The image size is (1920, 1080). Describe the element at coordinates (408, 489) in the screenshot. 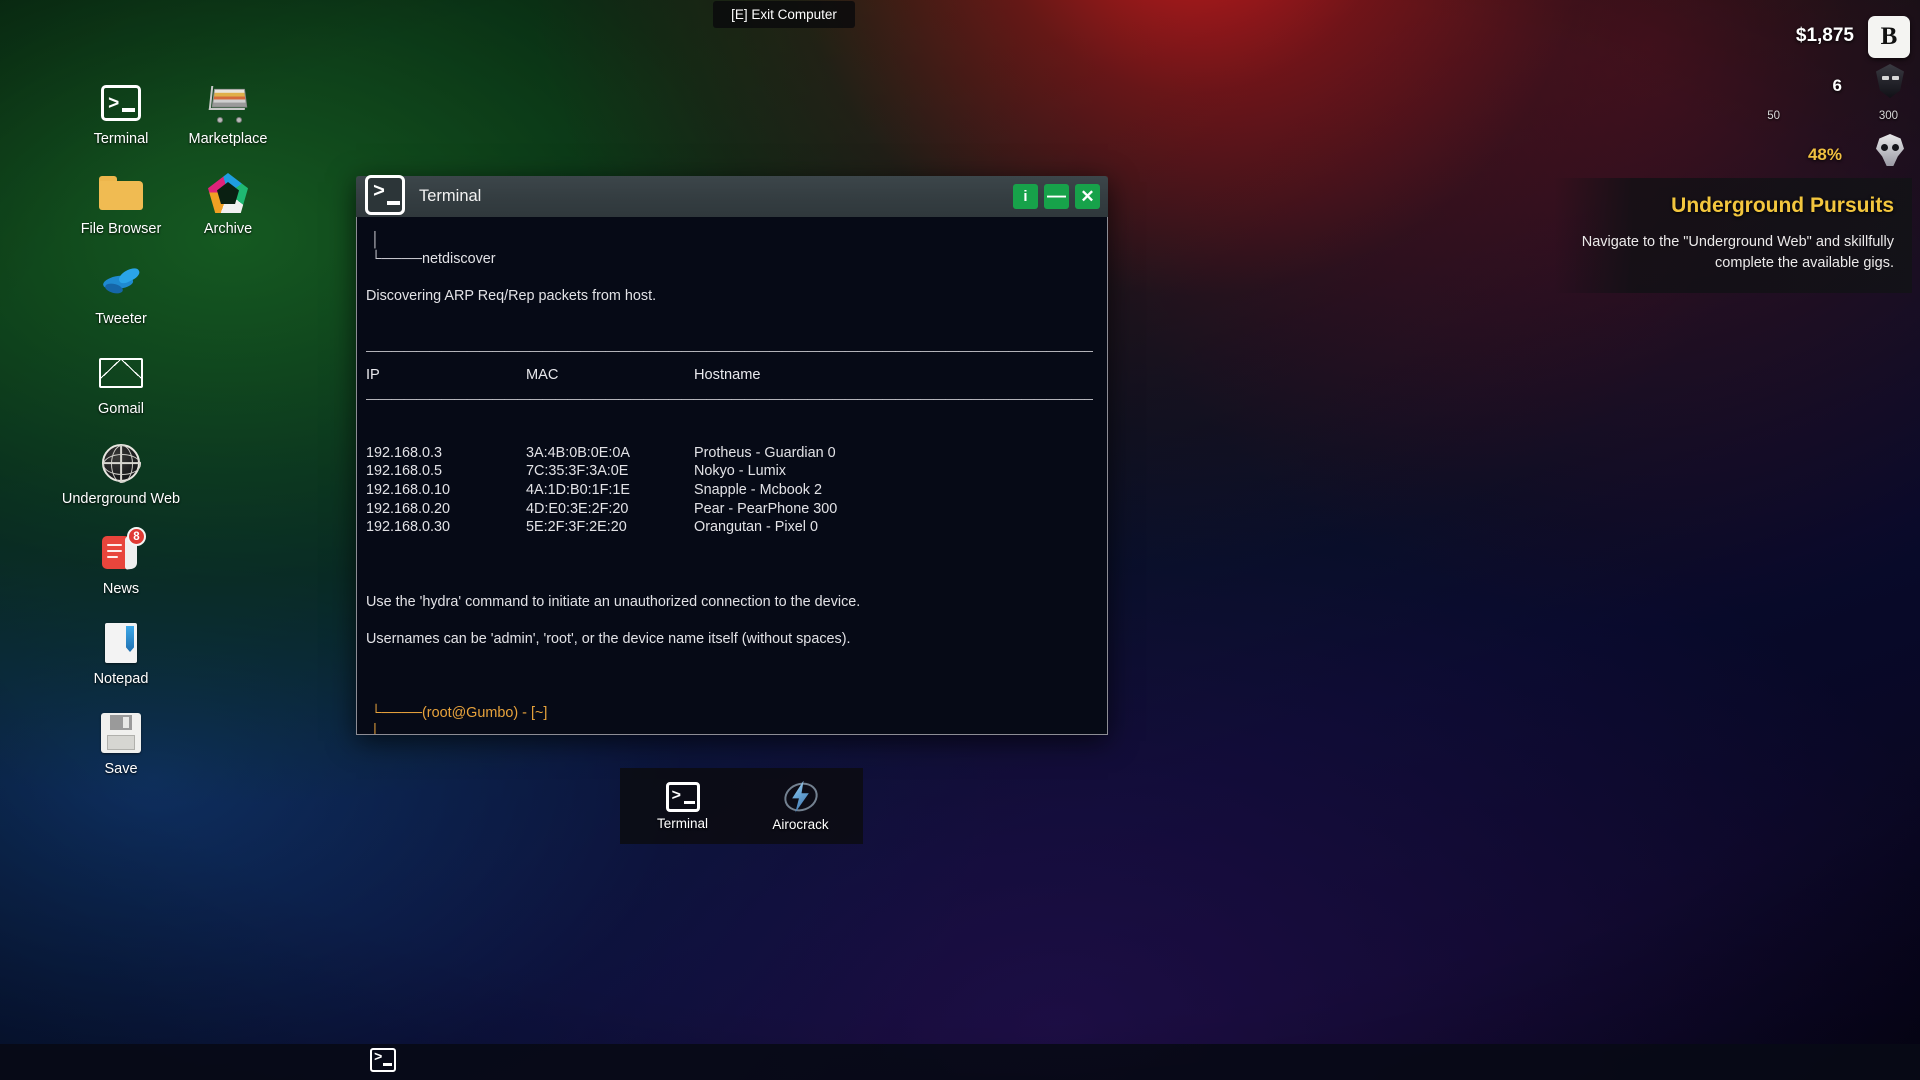

I see `device-ip: 192.168.0.10` at that location.